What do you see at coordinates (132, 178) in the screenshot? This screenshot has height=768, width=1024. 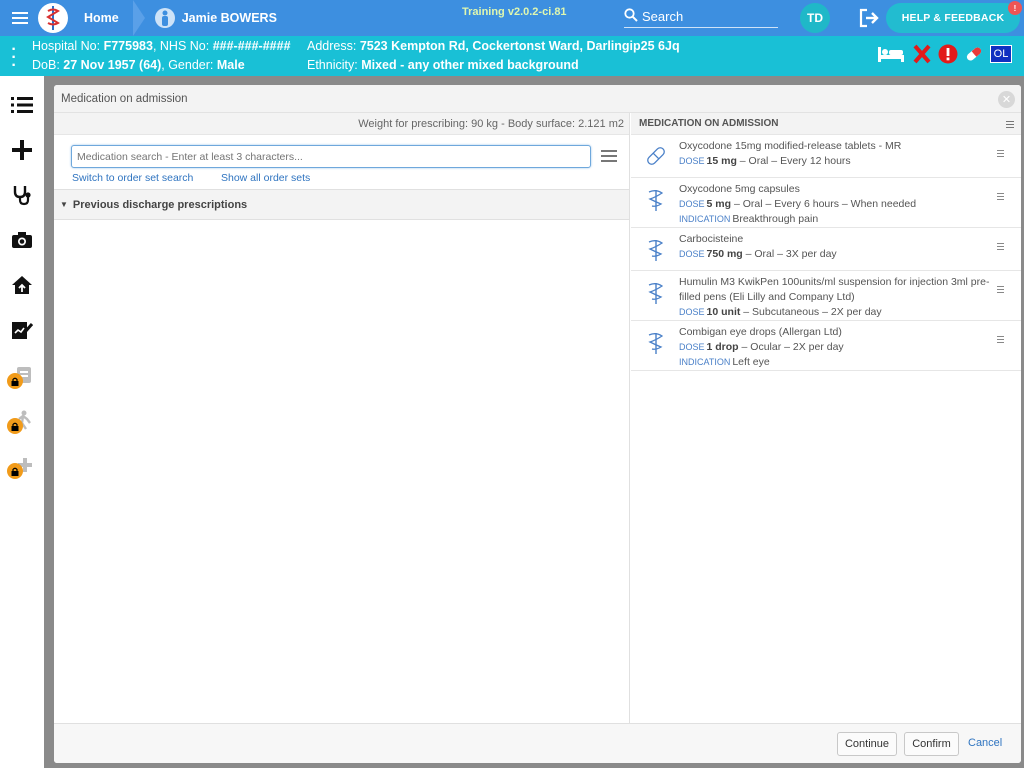 I see `switch-order-set-link: Switch to order set search` at bounding box center [132, 178].